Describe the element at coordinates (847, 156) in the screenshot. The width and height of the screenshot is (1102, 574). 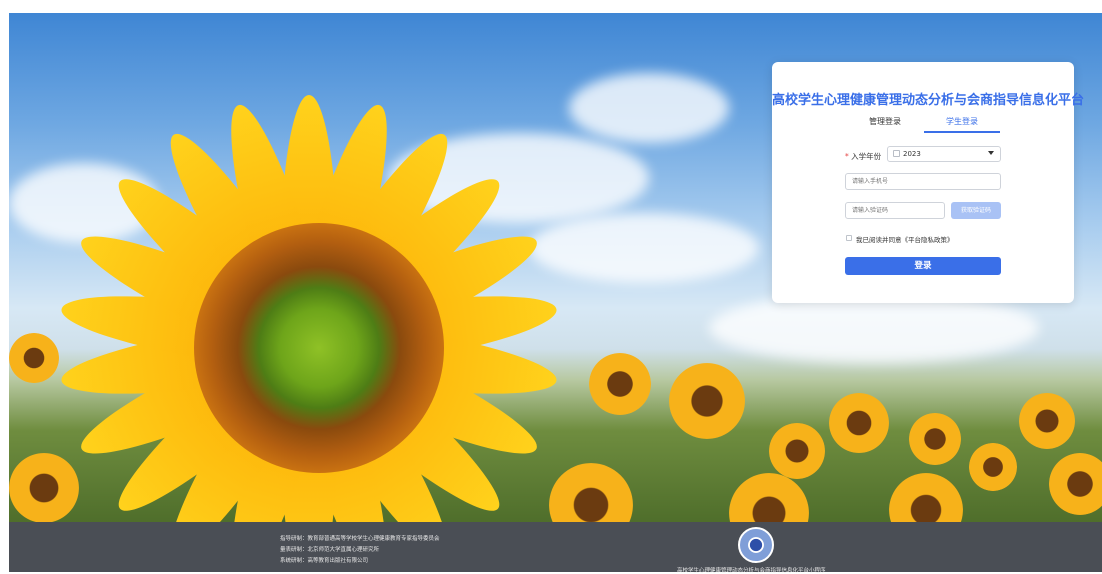
I see `required-mark: *` at that location.